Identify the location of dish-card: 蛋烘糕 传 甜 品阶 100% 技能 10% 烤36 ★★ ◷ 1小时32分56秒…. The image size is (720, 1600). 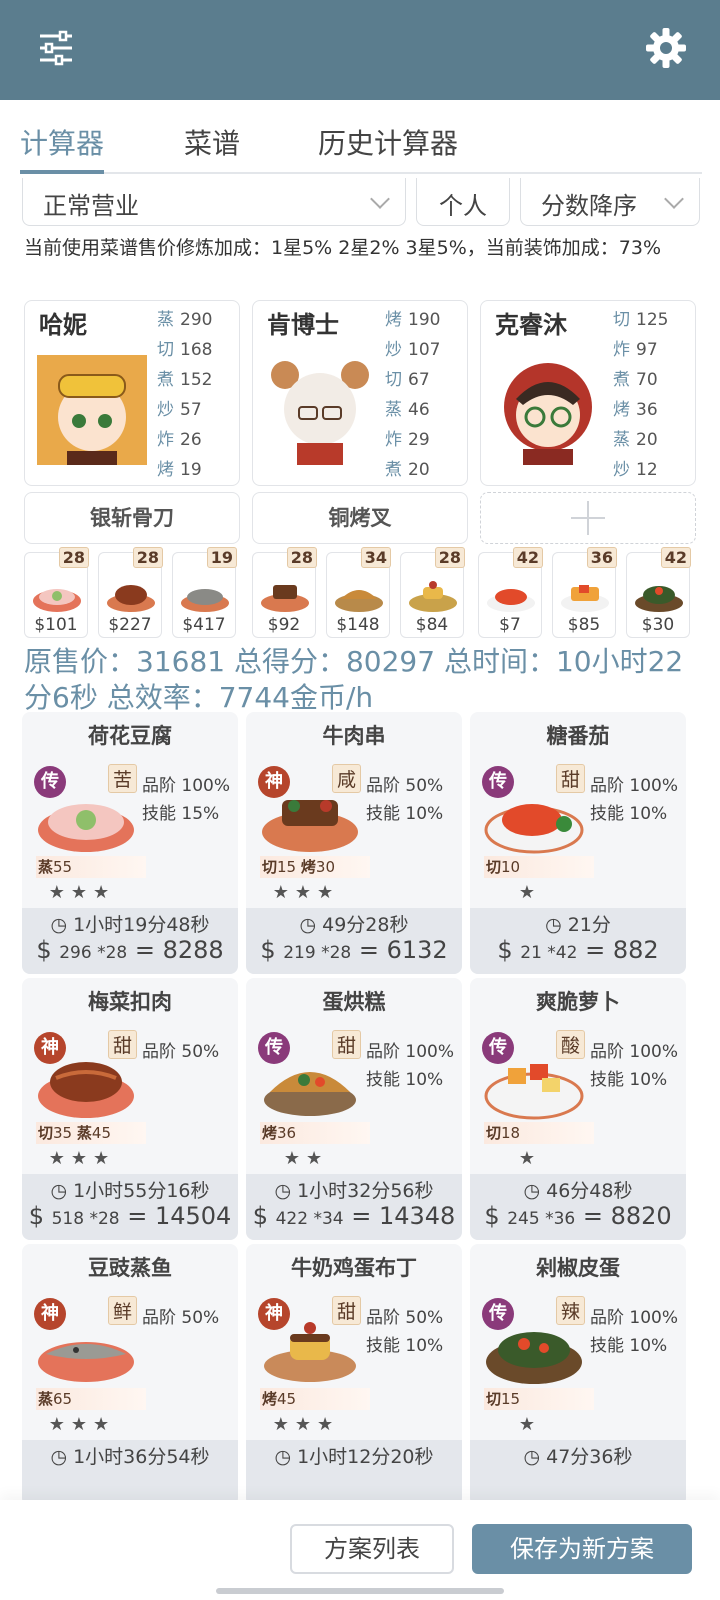
(354, 1109).